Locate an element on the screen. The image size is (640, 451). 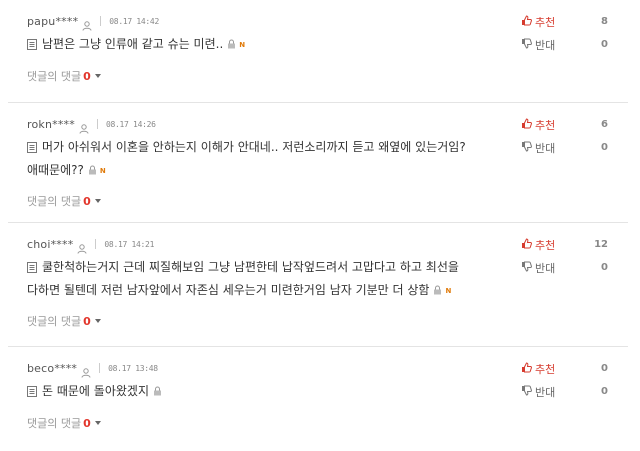
comment-date: 08.17 14:21 is located at coordinates (129, 244).